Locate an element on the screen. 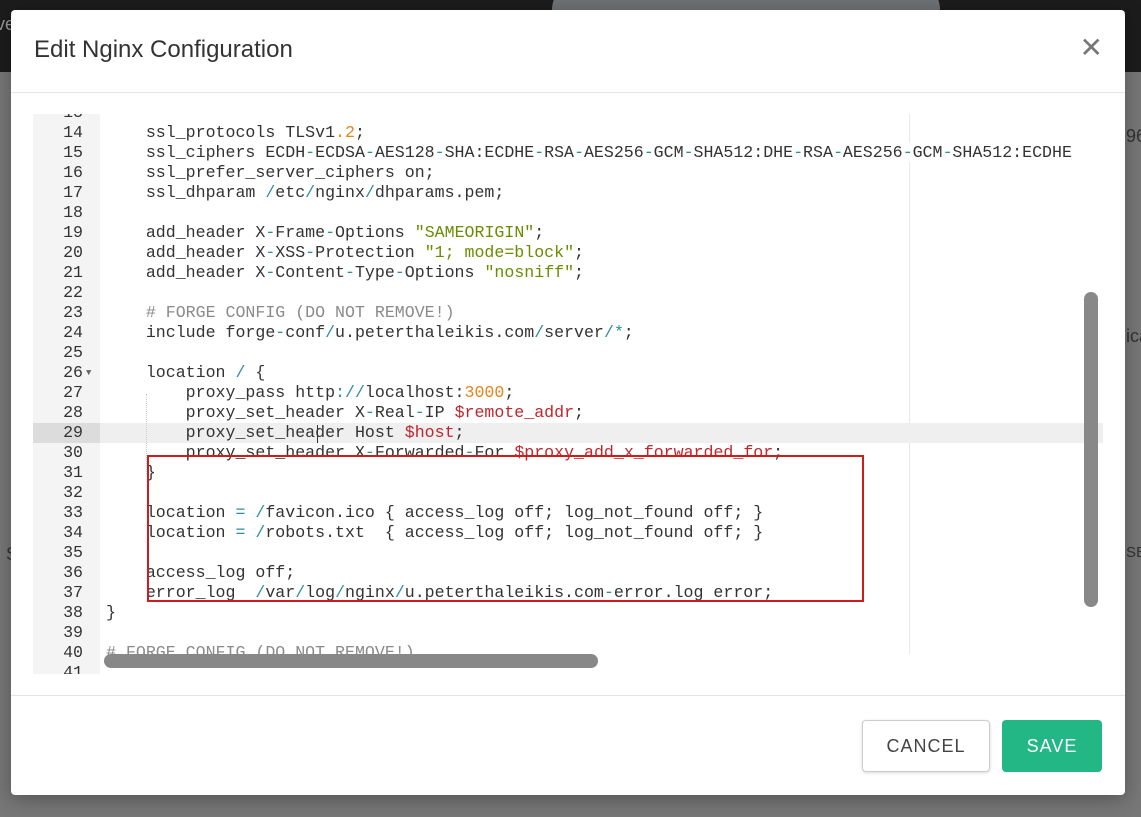 Image resolution: width=1141 pixels, height=817 pixels. code-text: ssl_dhparam /etc/nginx/dhparams.pem; is located at coordinates (305, 192).